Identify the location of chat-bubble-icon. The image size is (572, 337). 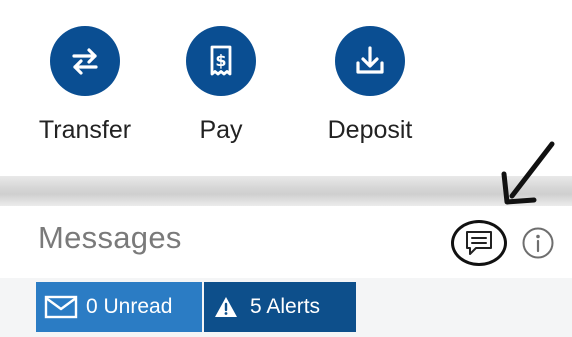
(479, 243).